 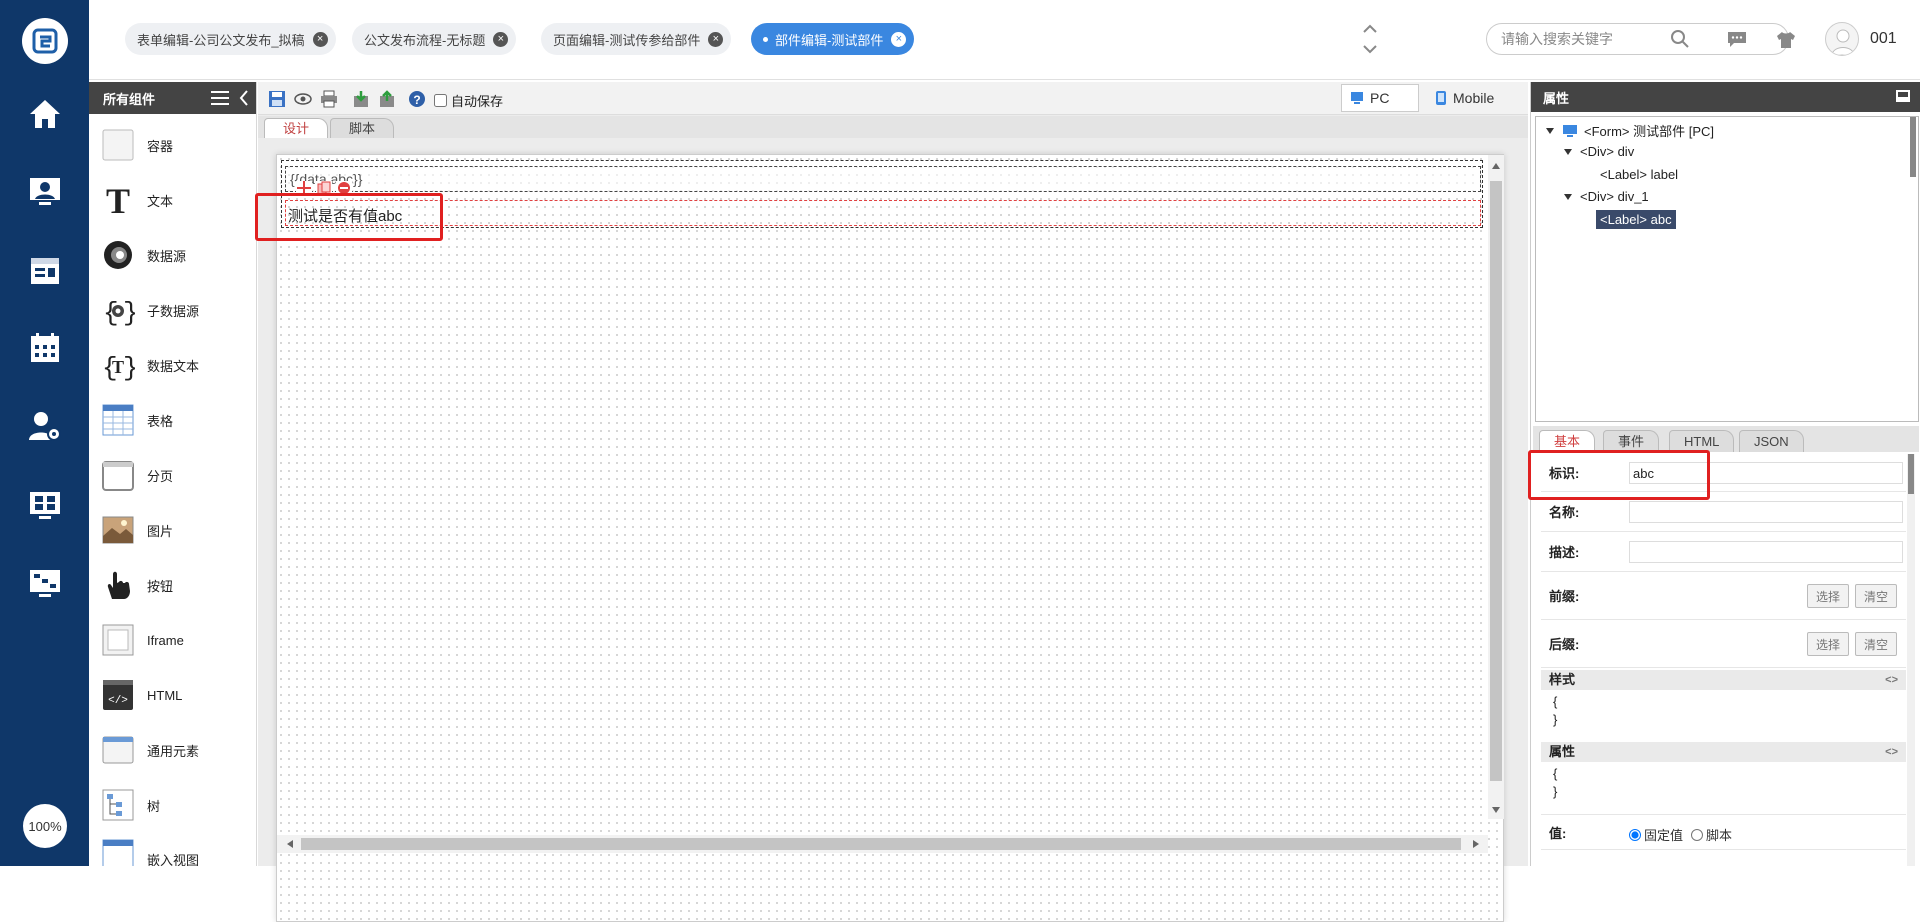 I want to click on pc-mode-button: PC, so click(x=1380, y=98).